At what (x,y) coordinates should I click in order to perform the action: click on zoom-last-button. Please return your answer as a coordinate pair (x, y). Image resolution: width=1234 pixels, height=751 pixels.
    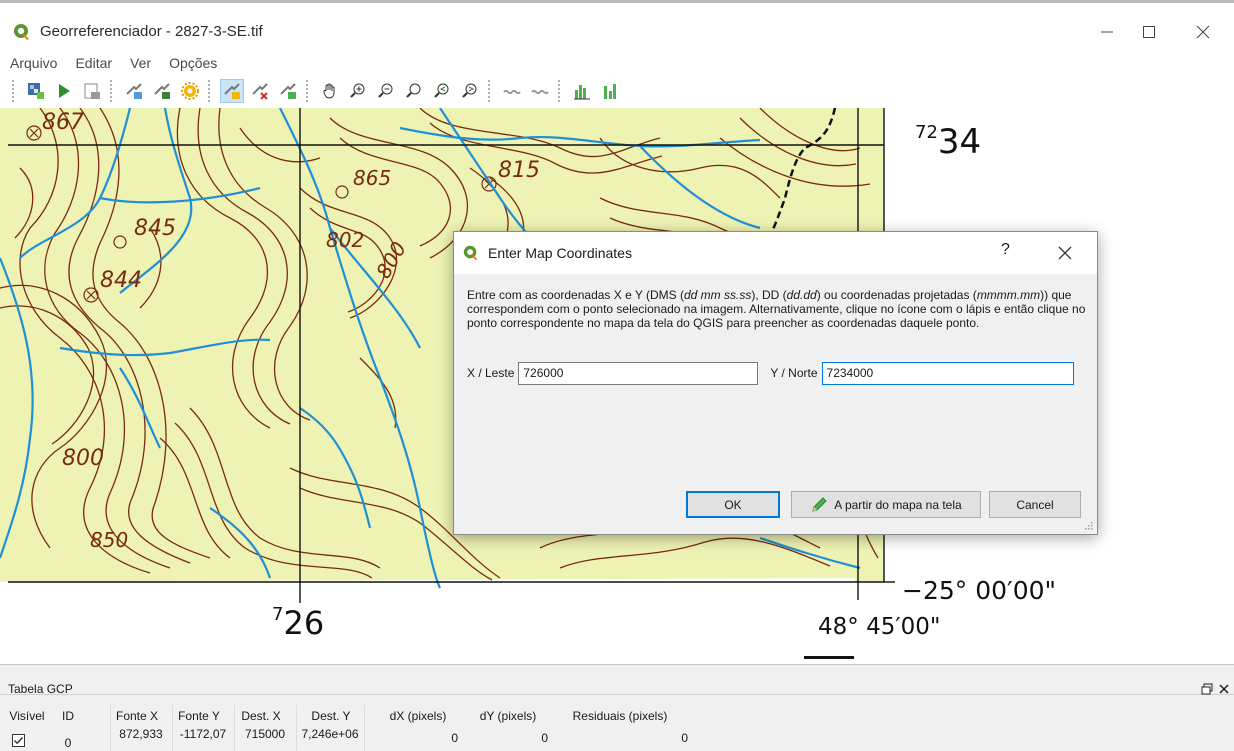
    Looking at the image, I should click on (442, 91).